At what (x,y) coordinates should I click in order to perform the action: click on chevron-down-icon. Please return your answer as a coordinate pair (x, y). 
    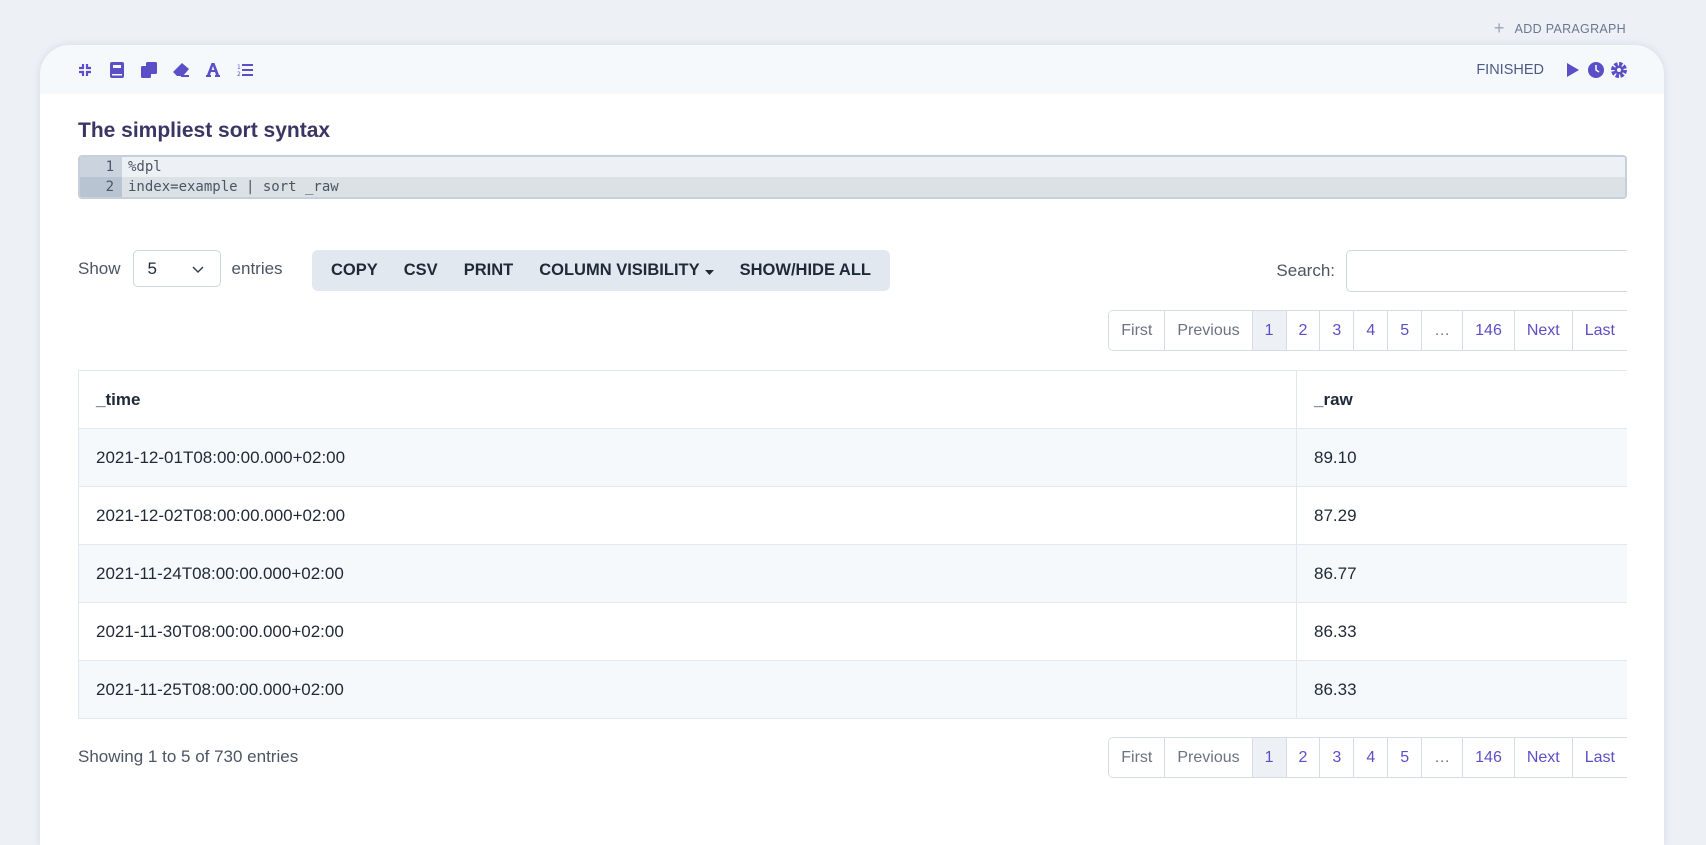
    Looking at the image, I should click on (198, 269).